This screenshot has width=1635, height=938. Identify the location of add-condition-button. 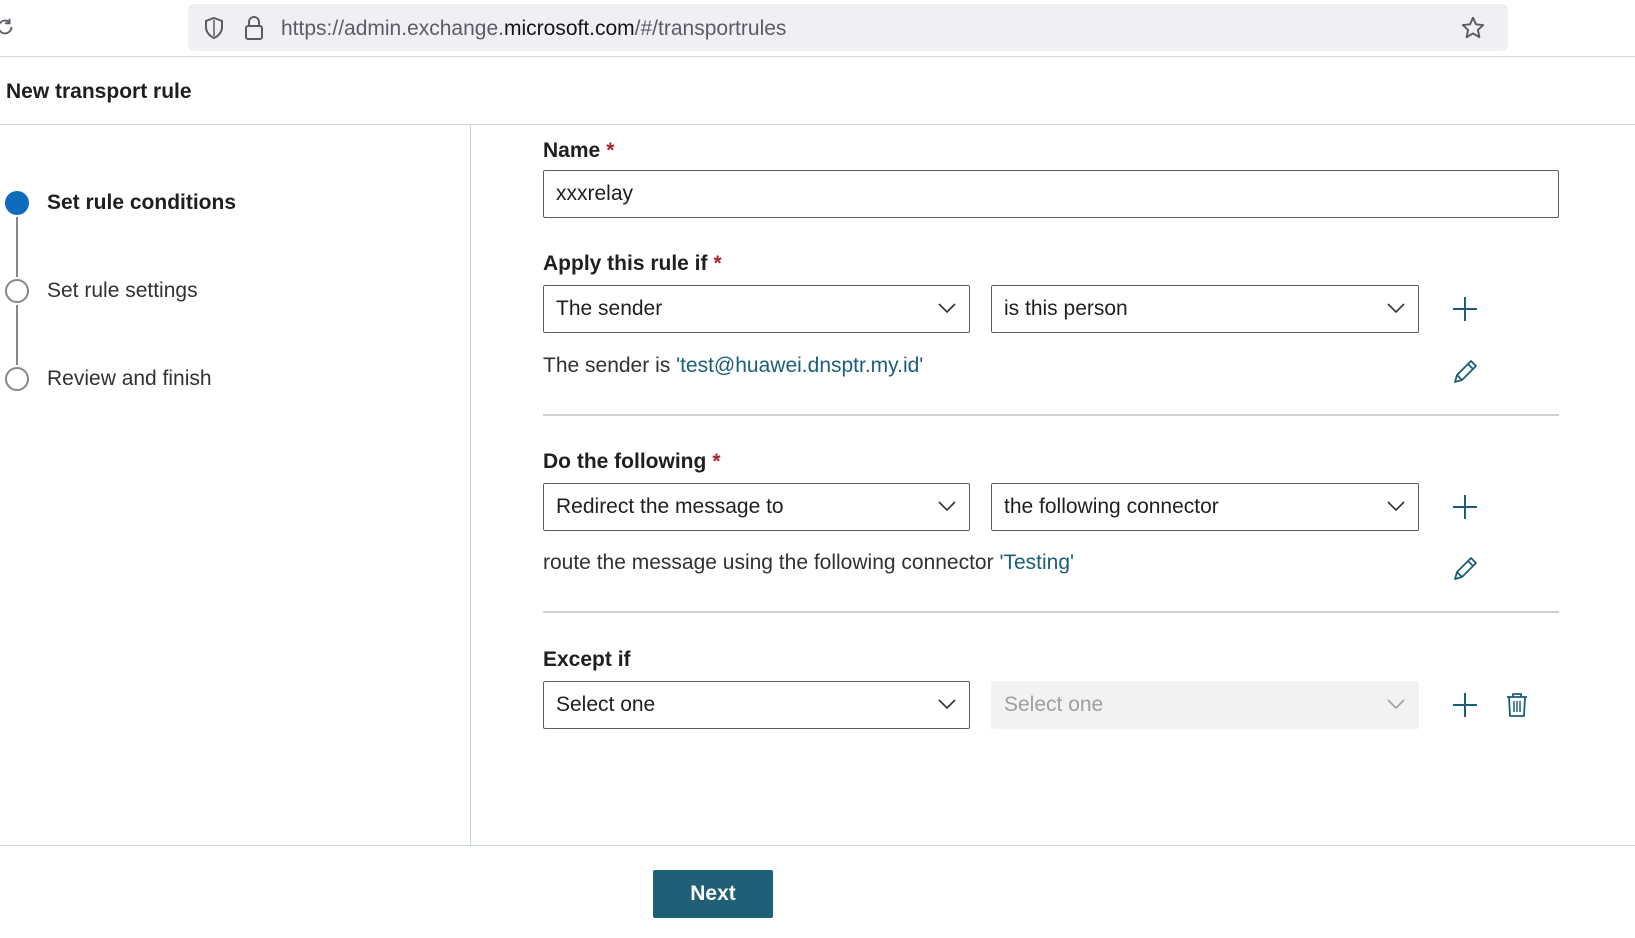
(1465, 309).